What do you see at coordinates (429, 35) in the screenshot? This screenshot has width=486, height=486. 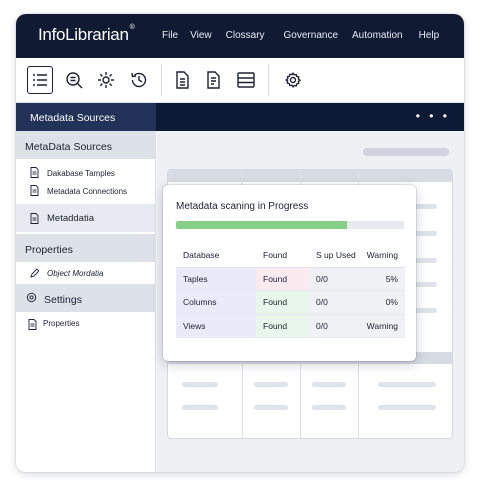 I see `menu-help: Help` at bounding box center [429, 35].